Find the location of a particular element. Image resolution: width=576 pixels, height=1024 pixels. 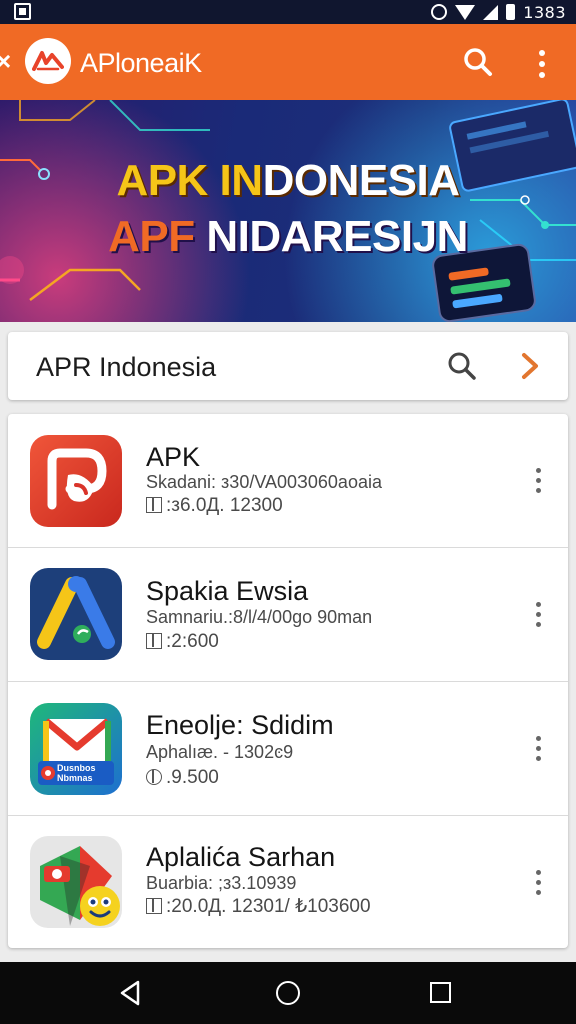

logo-icon is located at coordinates (48, 61).